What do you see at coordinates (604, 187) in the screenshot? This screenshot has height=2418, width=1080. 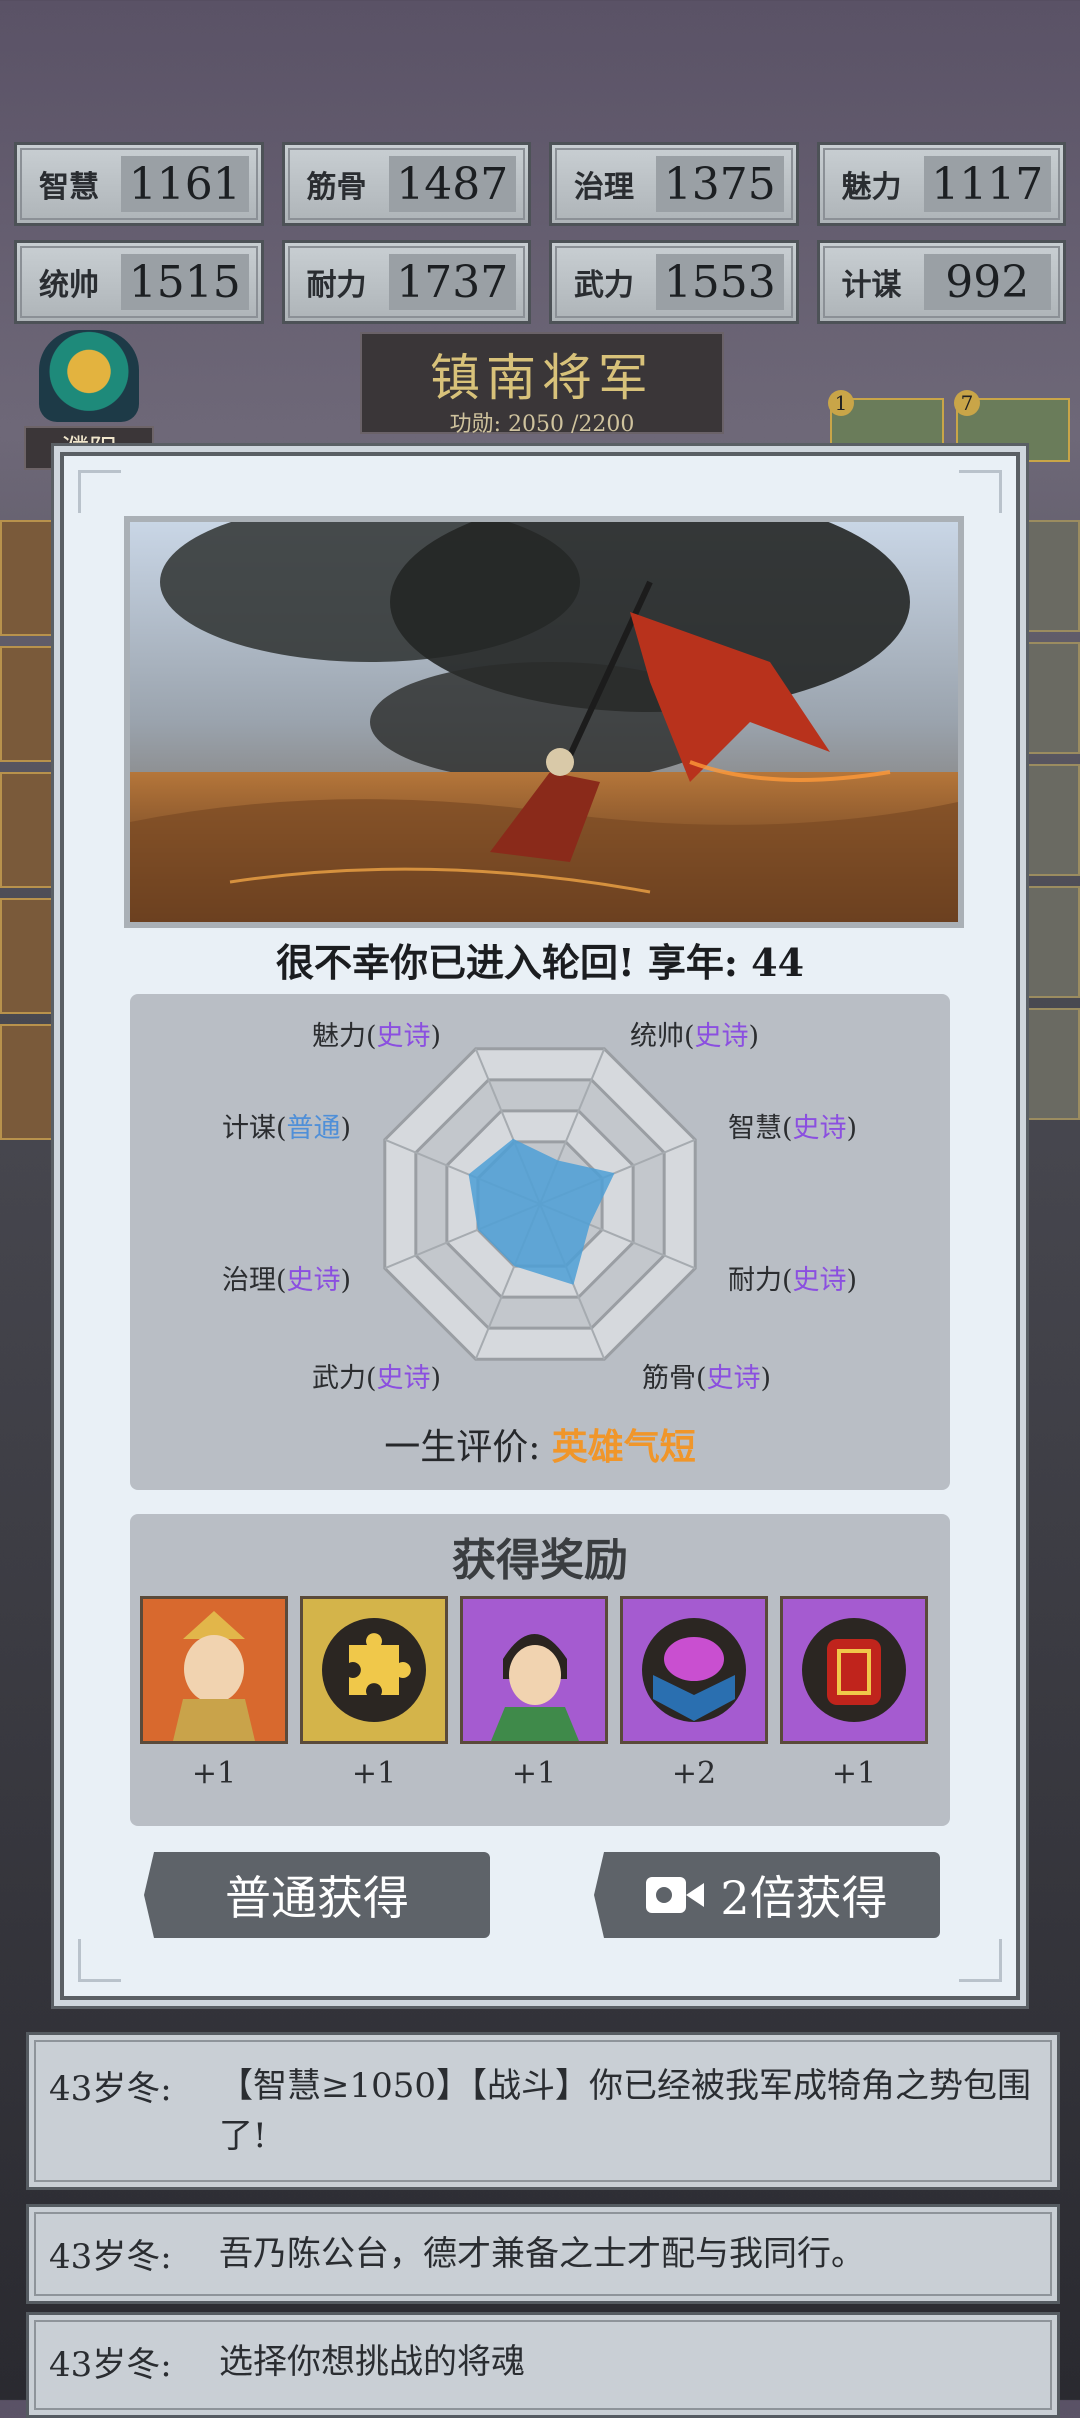 I see `stat-label: 治理` at bounding box center [604, 187].